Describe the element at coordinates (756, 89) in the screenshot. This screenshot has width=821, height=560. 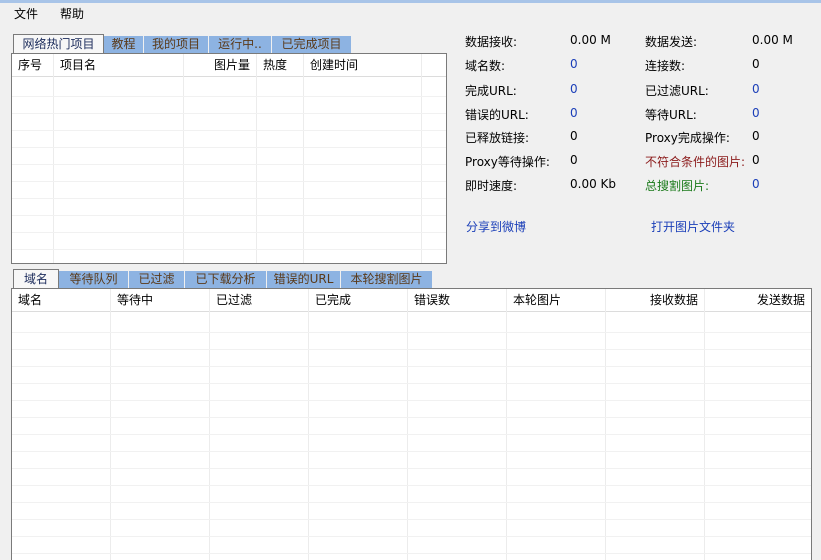
I see `stat-value-filtered-url: 0` at that location.